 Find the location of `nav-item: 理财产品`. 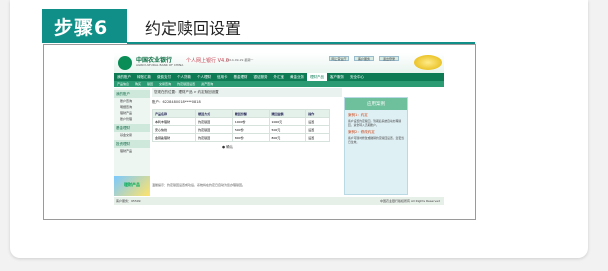

nav-item: 理财产品 is located at coordinates (317, 77).